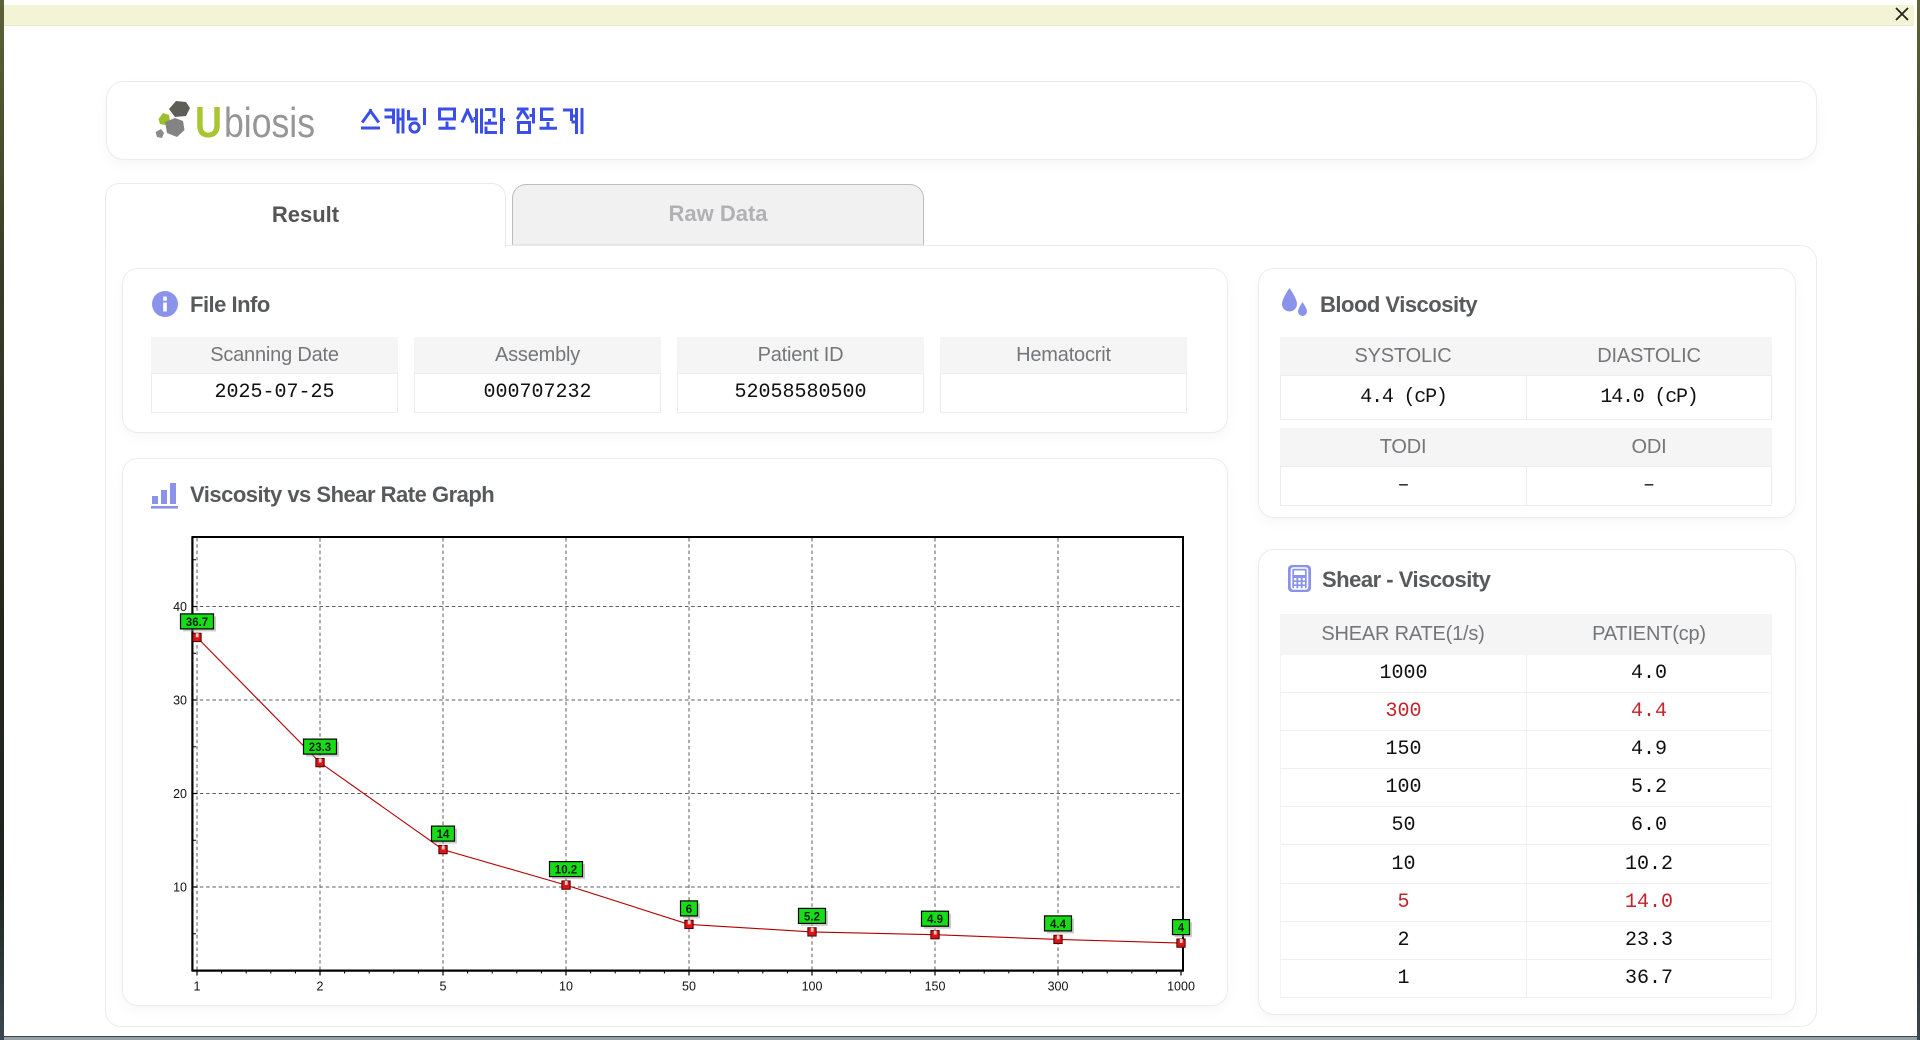 This screenshot has width=1920, height=1040. What do you see at coordinates (208, 121) in the screenshot?
I see `svg-text: U` at bounding box center [208, 121].